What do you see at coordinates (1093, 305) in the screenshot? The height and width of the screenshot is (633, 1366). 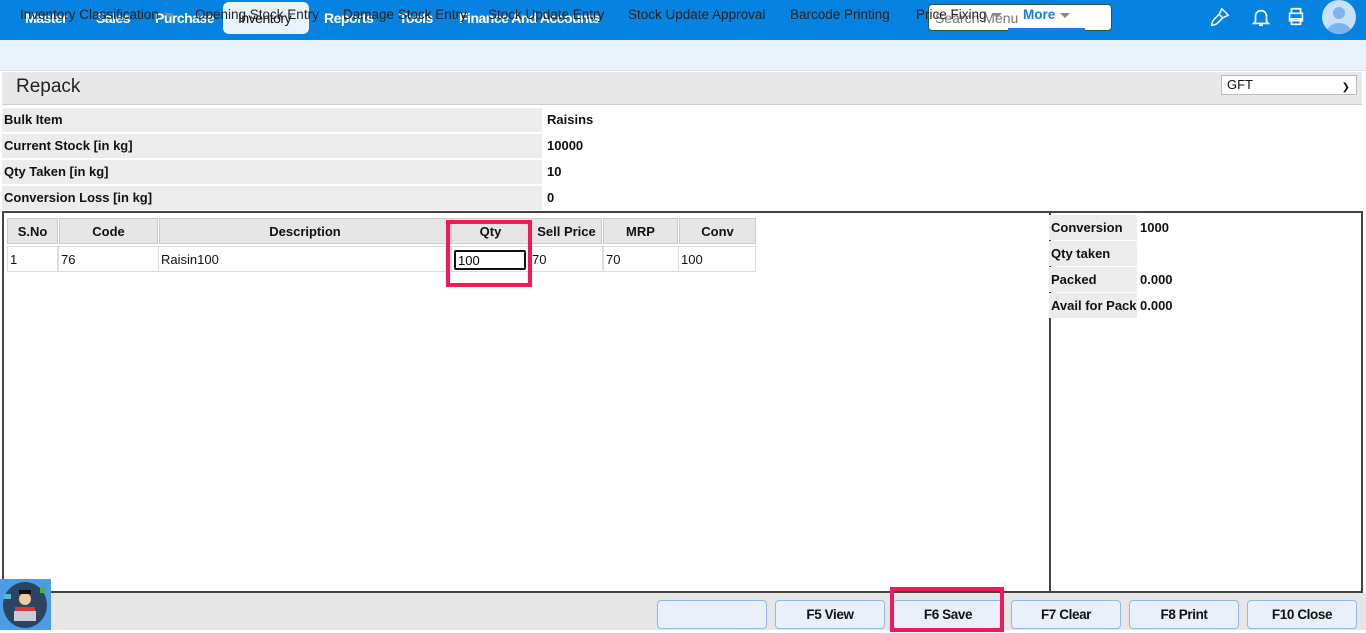 I see `avail-for-pack-label: Avail for Pack` at bounding box center [1093, 305].